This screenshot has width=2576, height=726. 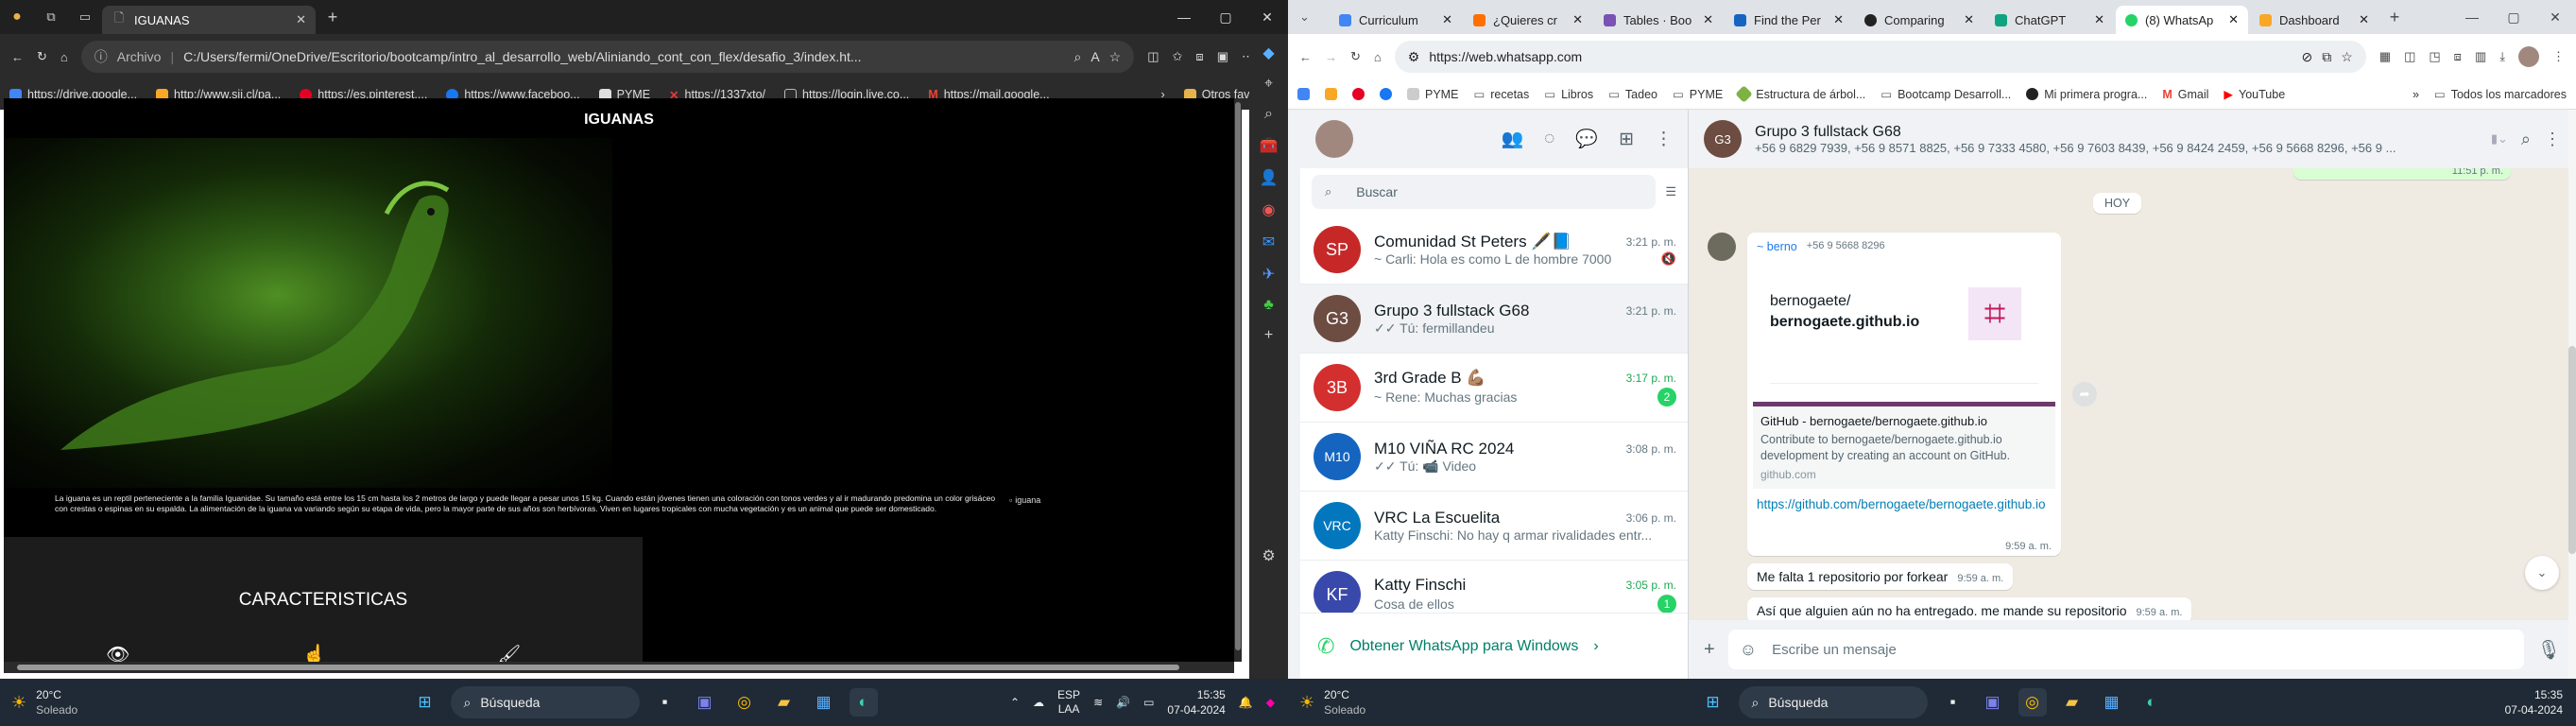 What do you see at coordinates (705, 703) in the screenshot?
I see `teams-icon: ▣` at bounding box center [705, 703].